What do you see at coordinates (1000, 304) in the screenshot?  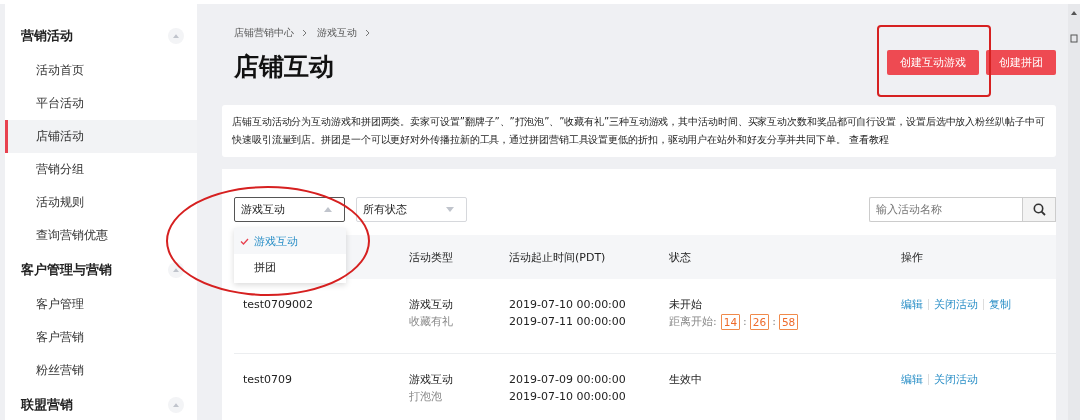 I see `action-link: 复制` at bounding box center [1000, 304].